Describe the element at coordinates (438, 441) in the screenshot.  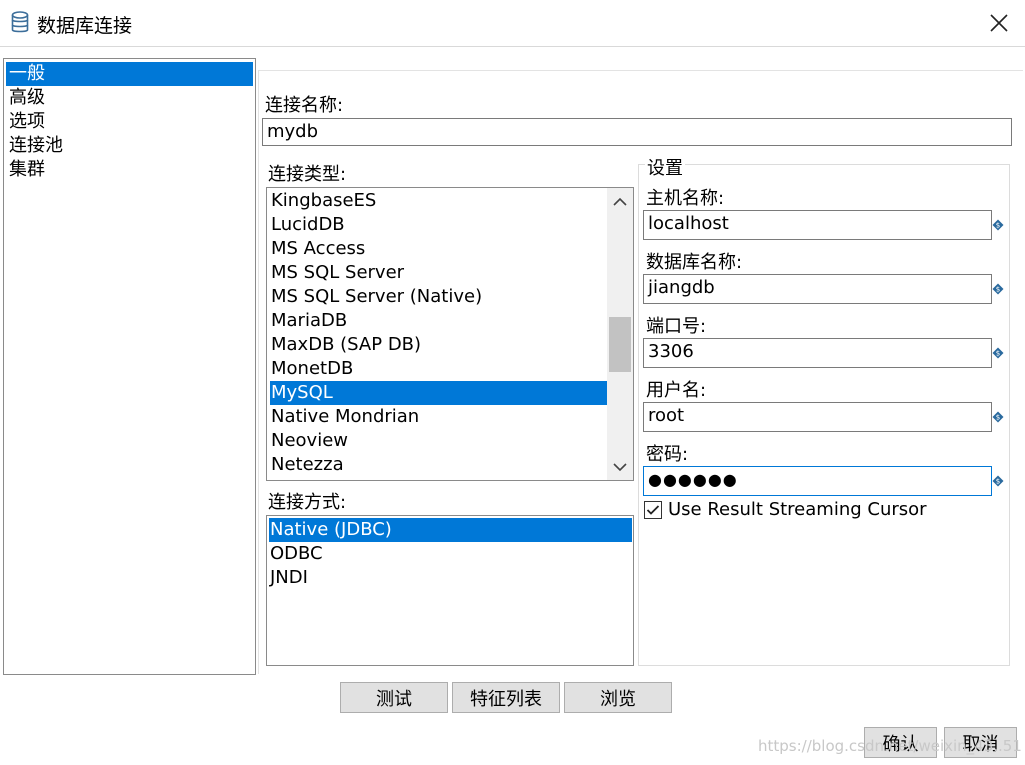
I see `list-item-neoview: Neoview` at that location.